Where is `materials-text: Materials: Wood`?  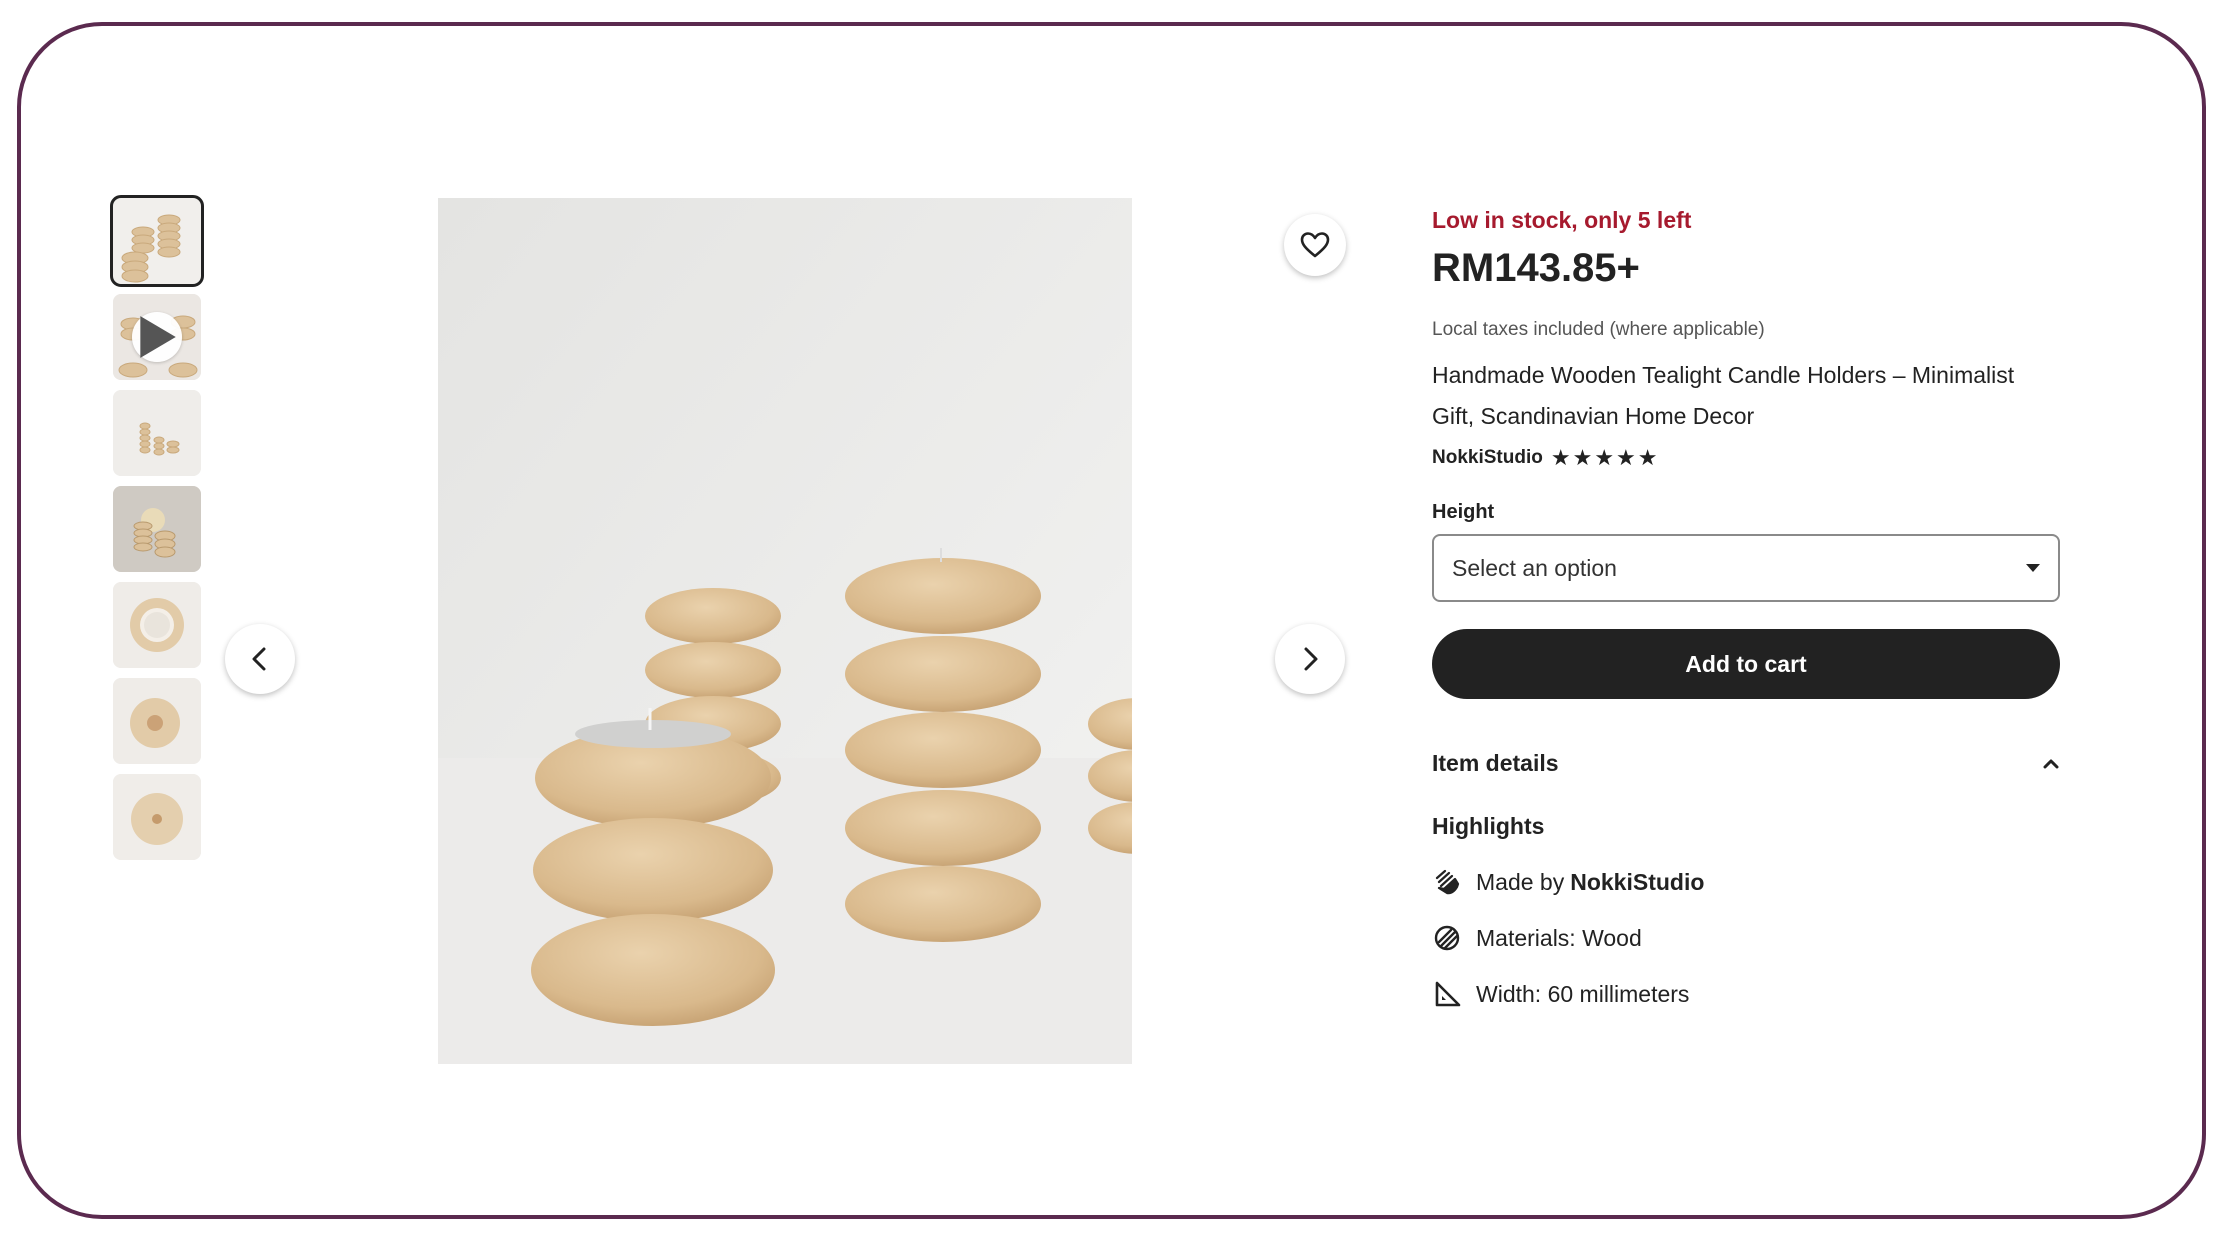
materials-text: Materials: Wood is located at coordinates (1559, 937).